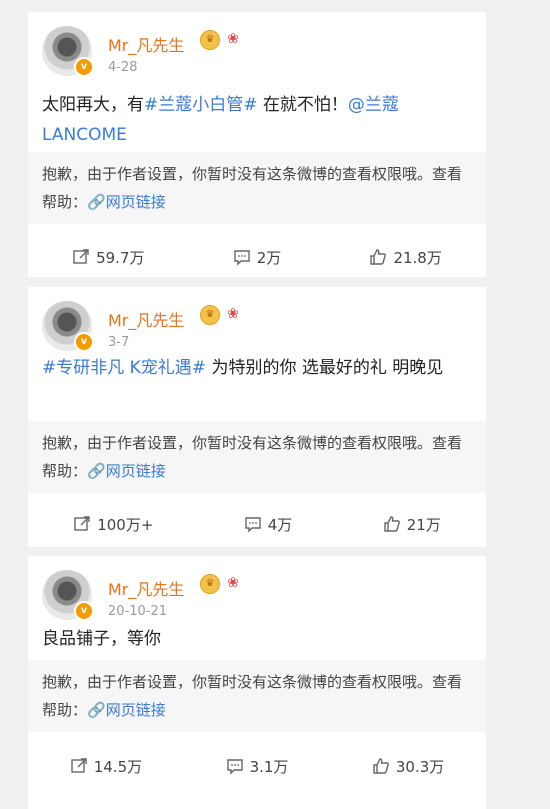 Image resolution: width=550 pixels, height=809 pixels. I want to click on like-count: 21万, so click(423, 524).